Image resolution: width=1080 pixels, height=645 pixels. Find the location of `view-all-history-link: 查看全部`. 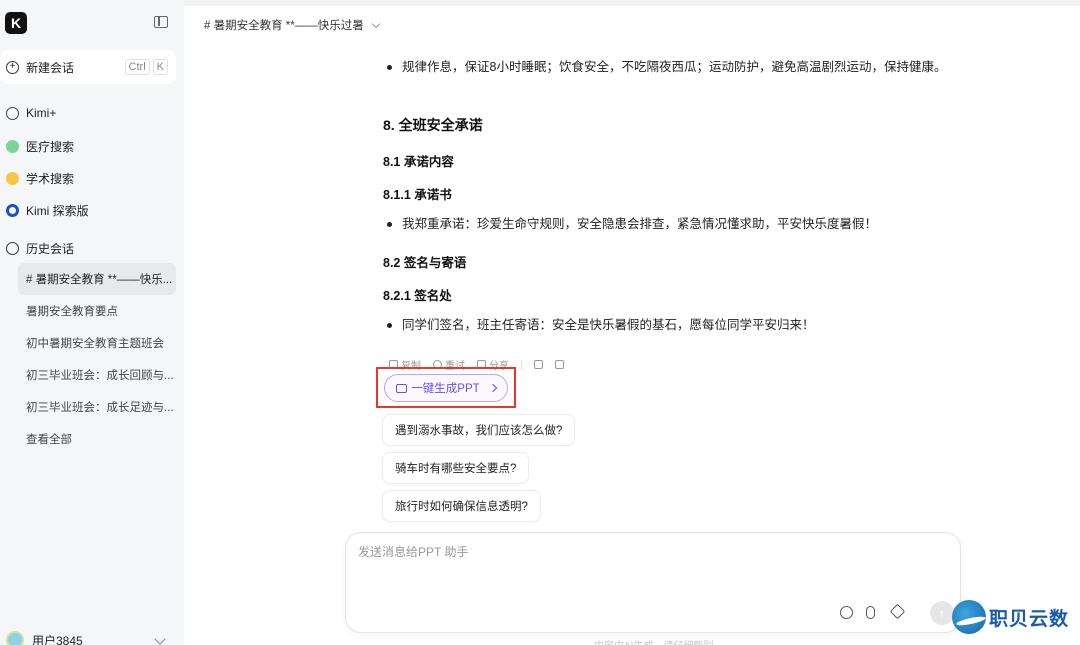

view-all-history-link: 查看全部 is located at coordinates (97, 439).